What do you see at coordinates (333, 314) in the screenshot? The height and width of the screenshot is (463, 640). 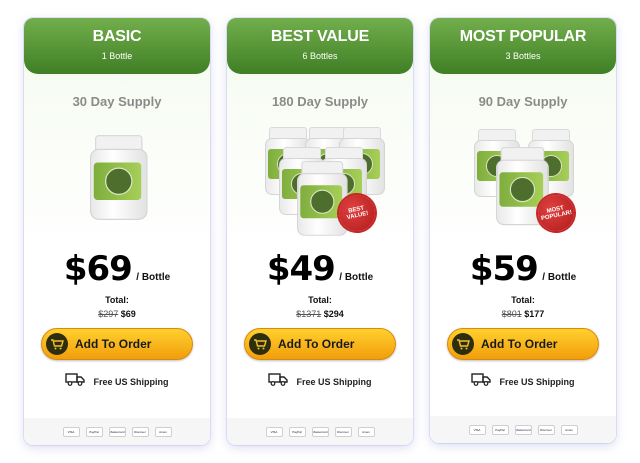 I see `discounted-total: $294` at bounding box center [333, 314].